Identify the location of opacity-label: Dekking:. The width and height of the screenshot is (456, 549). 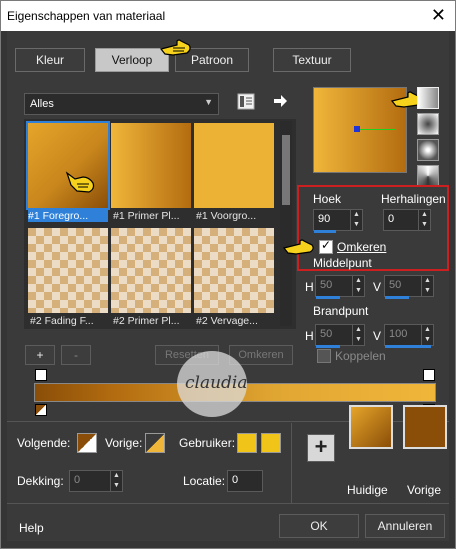
(40, 481).